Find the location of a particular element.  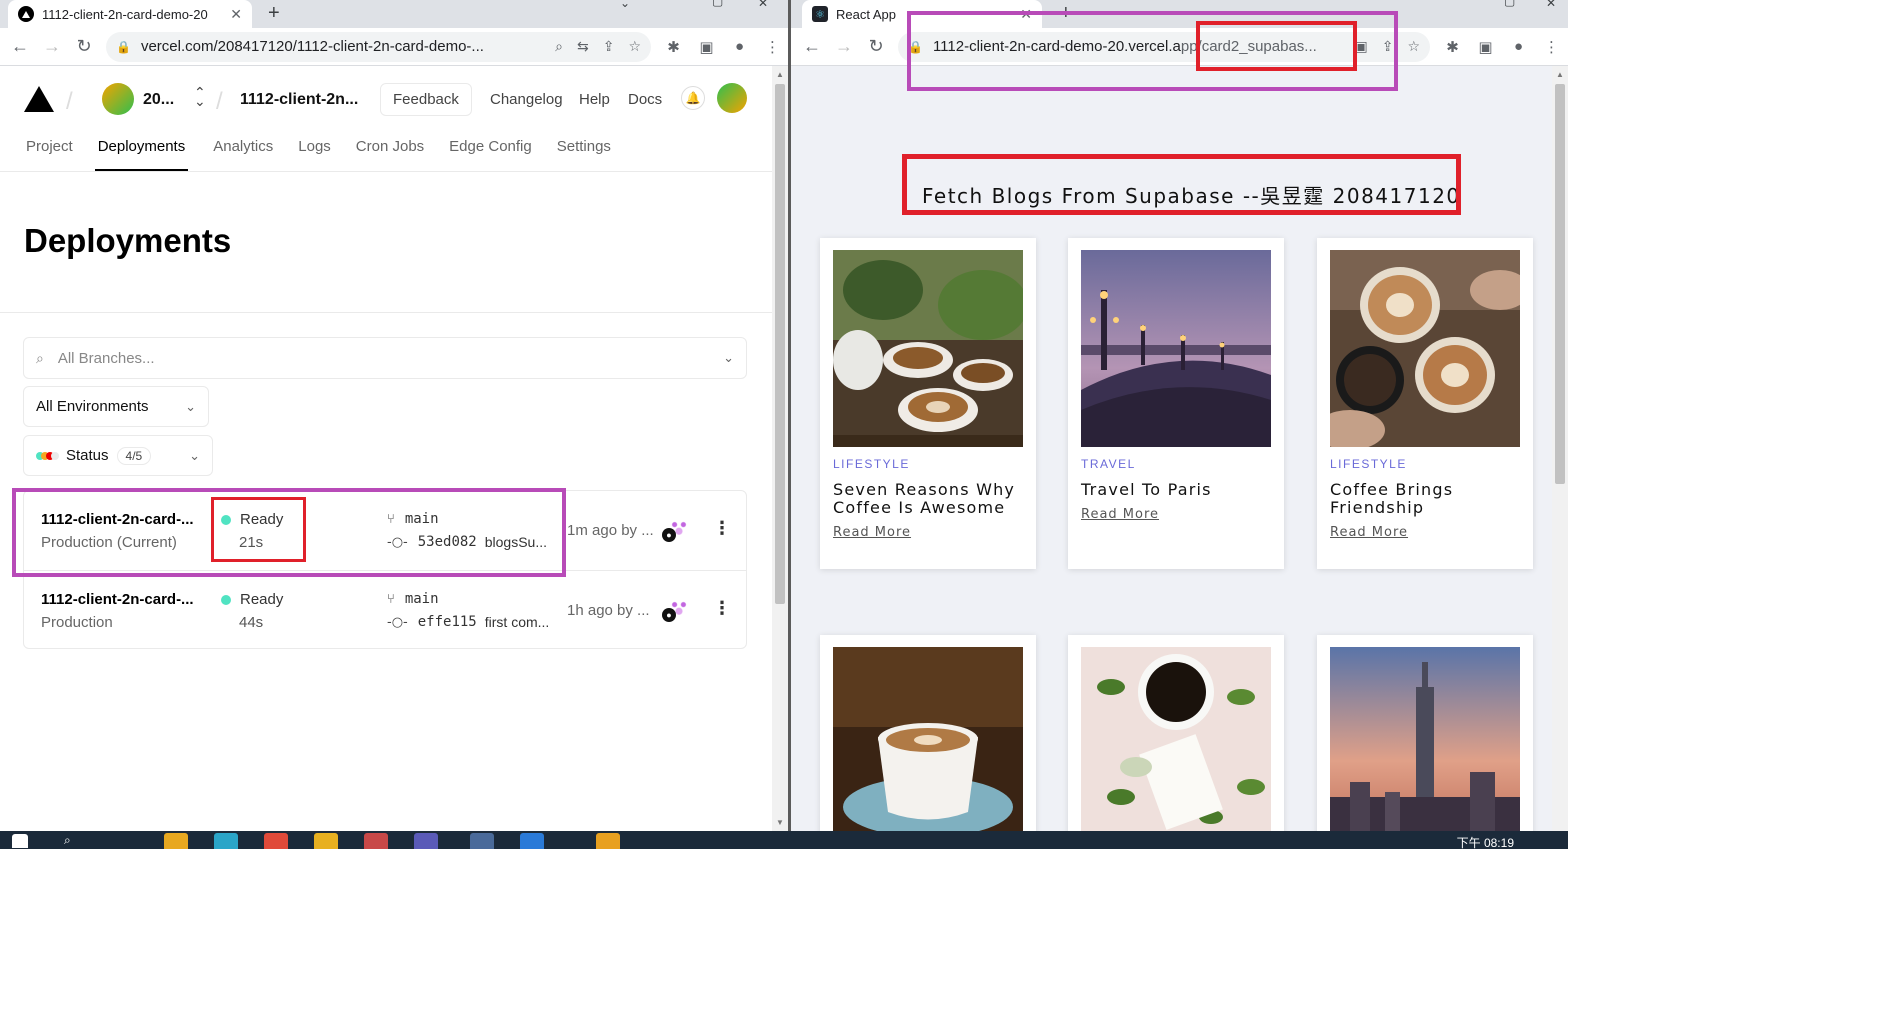

tab-strip: 1112-client-2n-card-demo-20 ✕ + ⌄ ▢ ✕ is located at coordinates (394, 14).